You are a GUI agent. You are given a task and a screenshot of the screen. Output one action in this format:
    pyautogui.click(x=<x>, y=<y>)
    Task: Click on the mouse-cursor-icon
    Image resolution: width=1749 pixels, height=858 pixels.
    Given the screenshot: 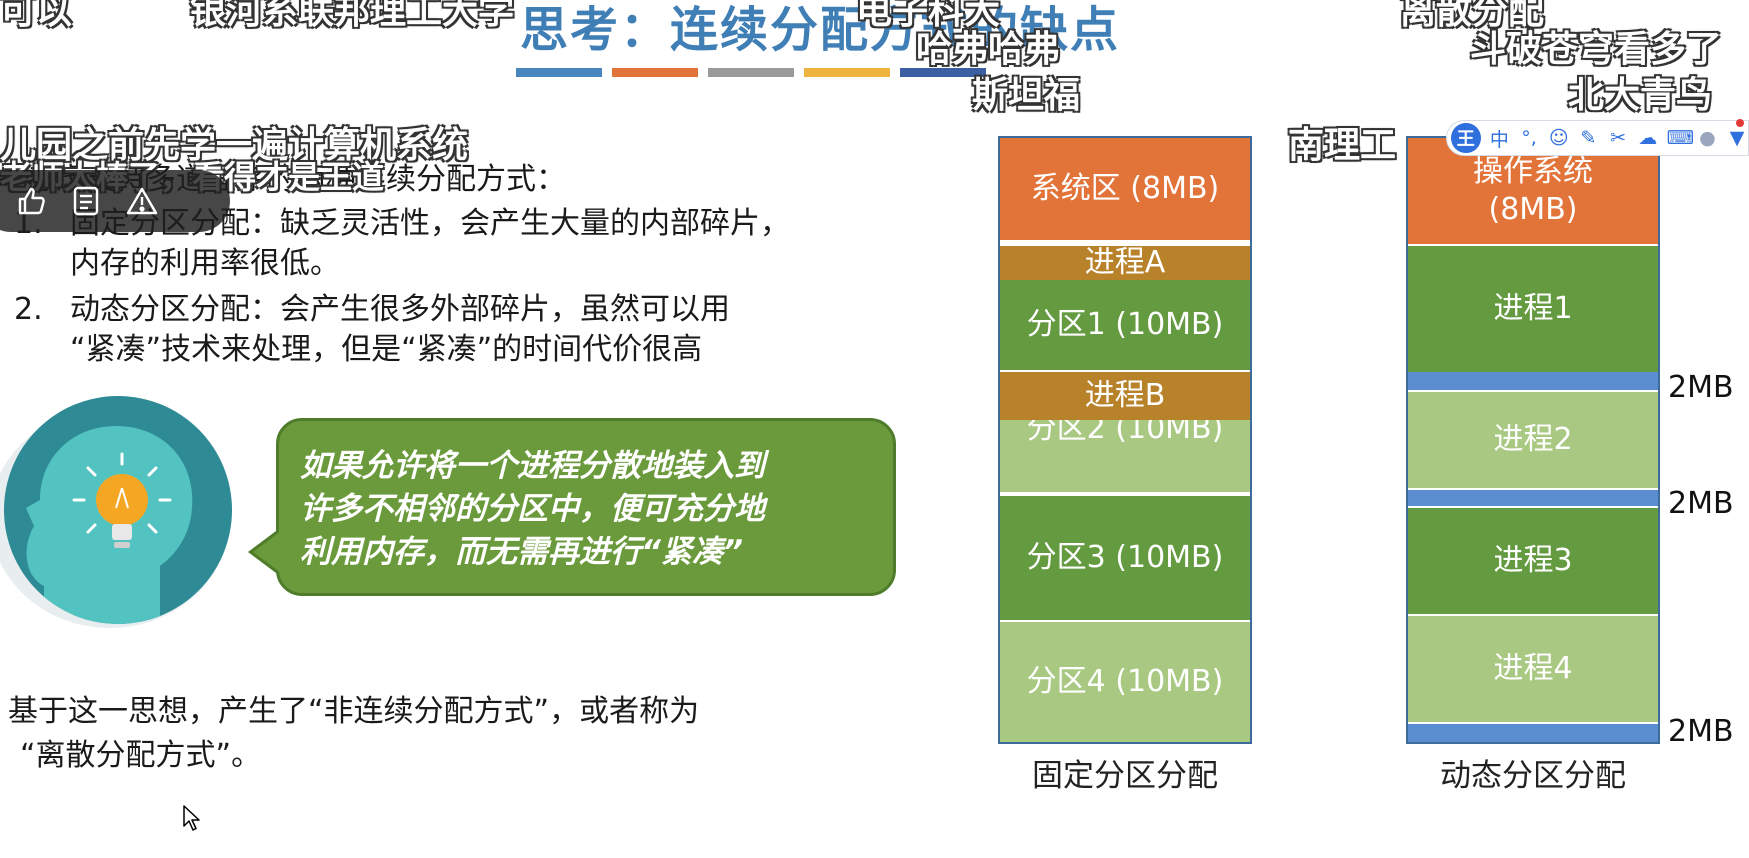 What is the action you would take?
    pyautogui.click(x=192, y=820)
    